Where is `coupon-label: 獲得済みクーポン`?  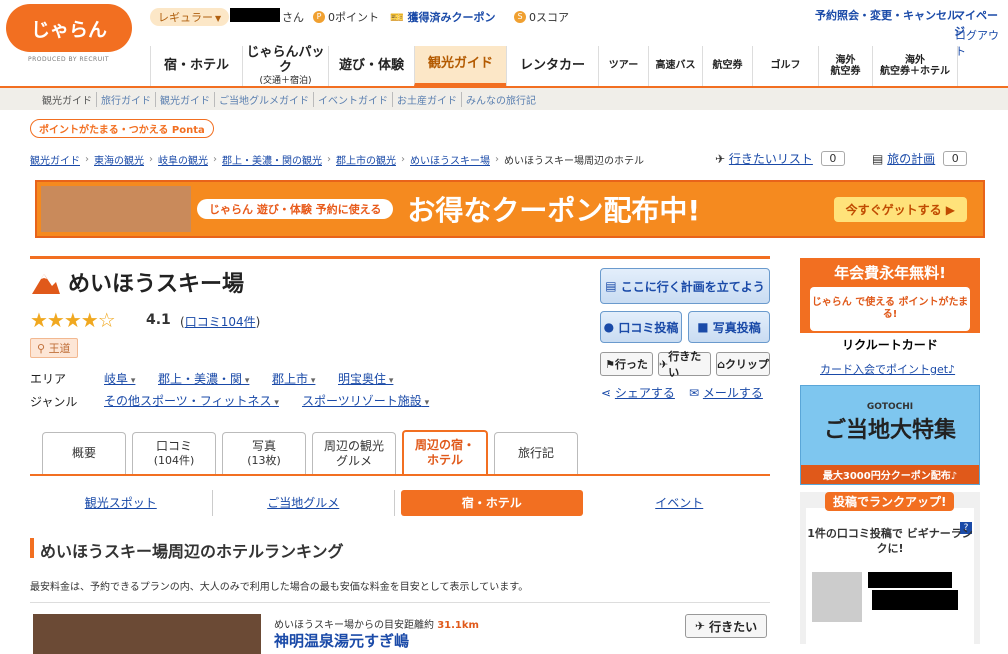 coupon-label: 獲得済みクーポン is located at coordinates (451, 17).